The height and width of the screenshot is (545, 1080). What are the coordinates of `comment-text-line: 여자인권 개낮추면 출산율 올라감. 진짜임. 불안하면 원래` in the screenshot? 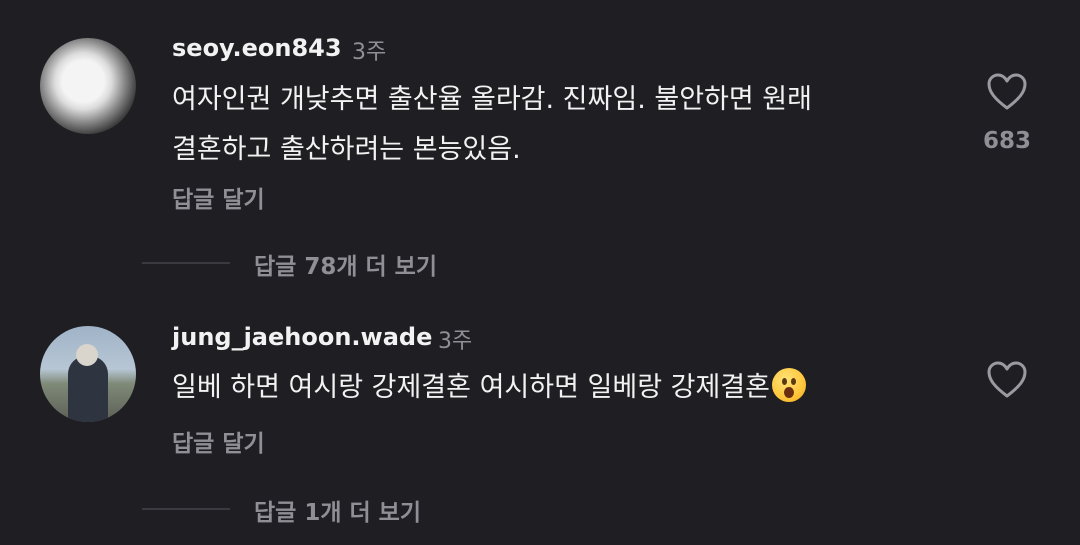 It's located at (492, 99).